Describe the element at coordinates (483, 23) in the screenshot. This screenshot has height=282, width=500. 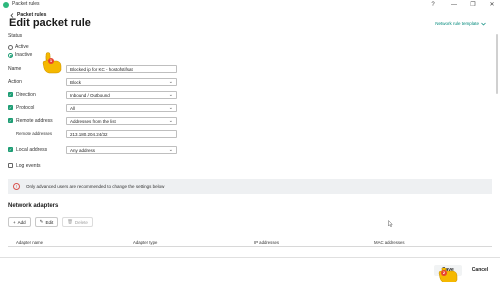
I see `chevron-down-icon` at that location.